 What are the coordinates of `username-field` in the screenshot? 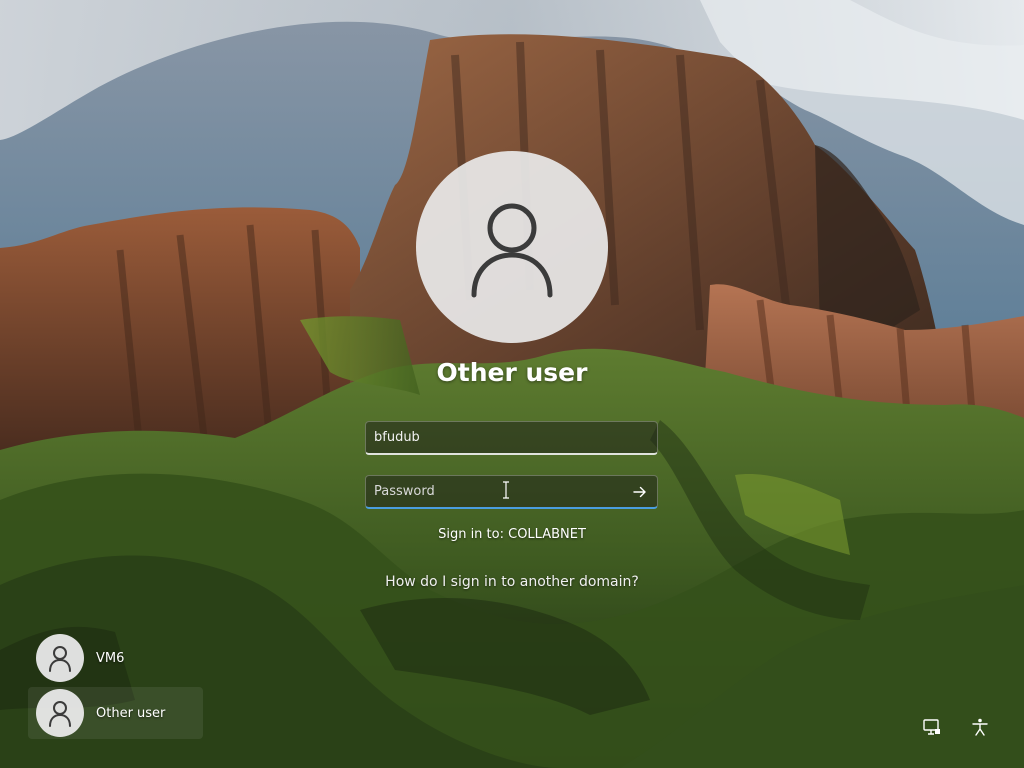 It's located at (511, 438).